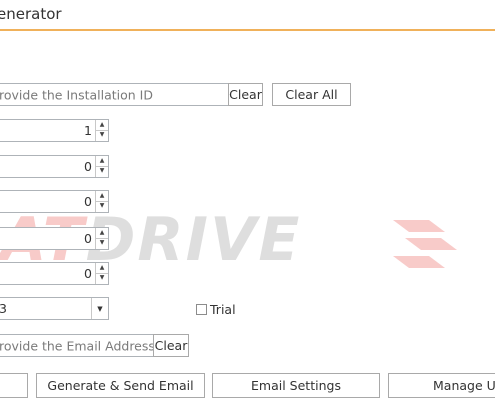  What do you see at coordinates (14, 385) in the screenshot?
I see `action-button` at bounding box center [14, 385].